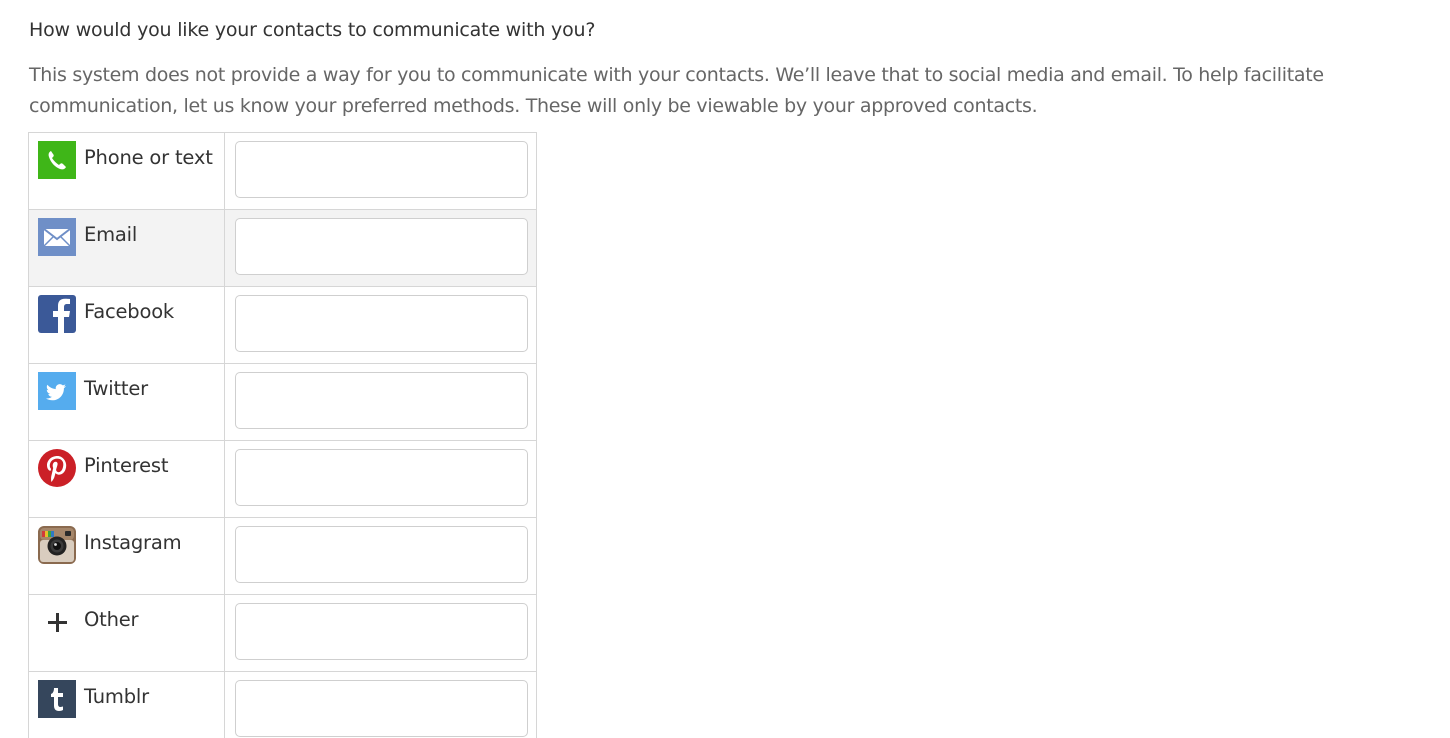  I want to click on method-row-email: Email, so click(282, 248).